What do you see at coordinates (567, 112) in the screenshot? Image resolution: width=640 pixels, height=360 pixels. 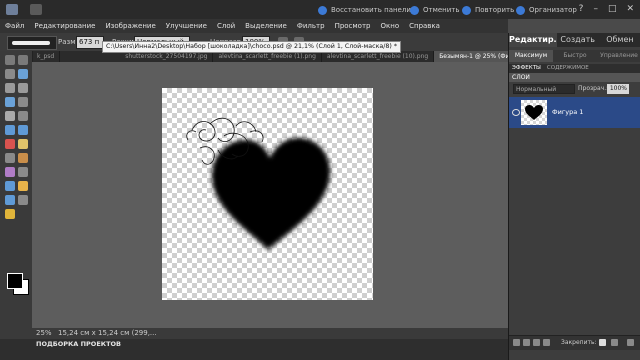 I see `layer-name: Фигура 1` at bounding box center [567, 112].